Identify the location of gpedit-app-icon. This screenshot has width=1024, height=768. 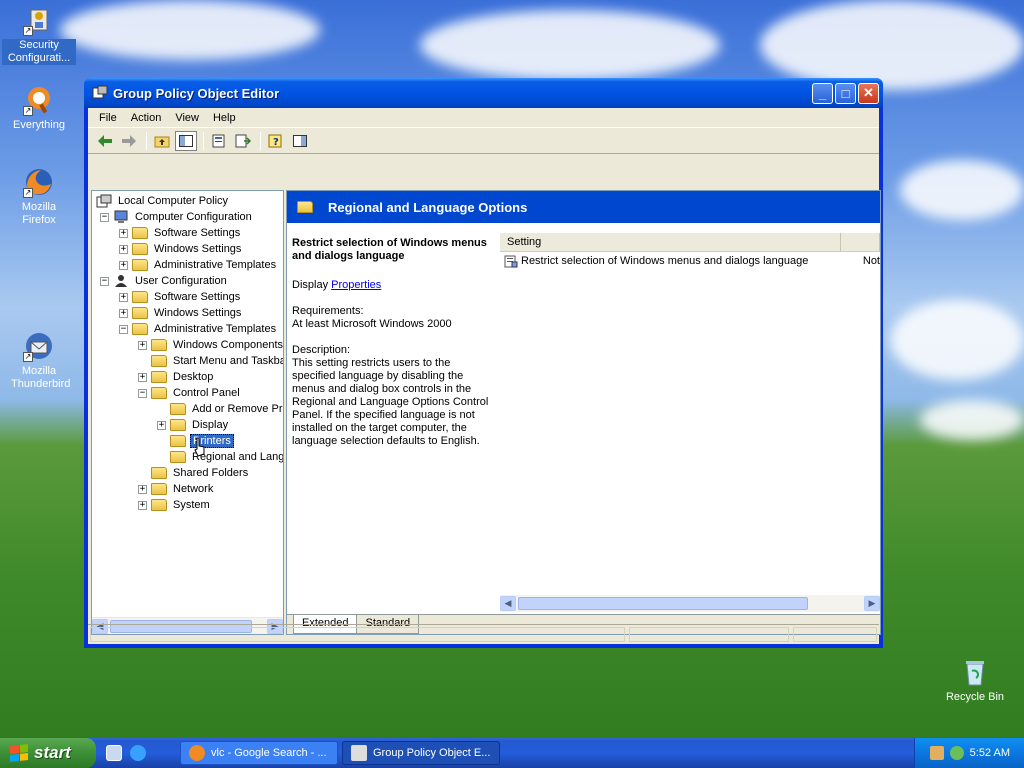
(100, 93).